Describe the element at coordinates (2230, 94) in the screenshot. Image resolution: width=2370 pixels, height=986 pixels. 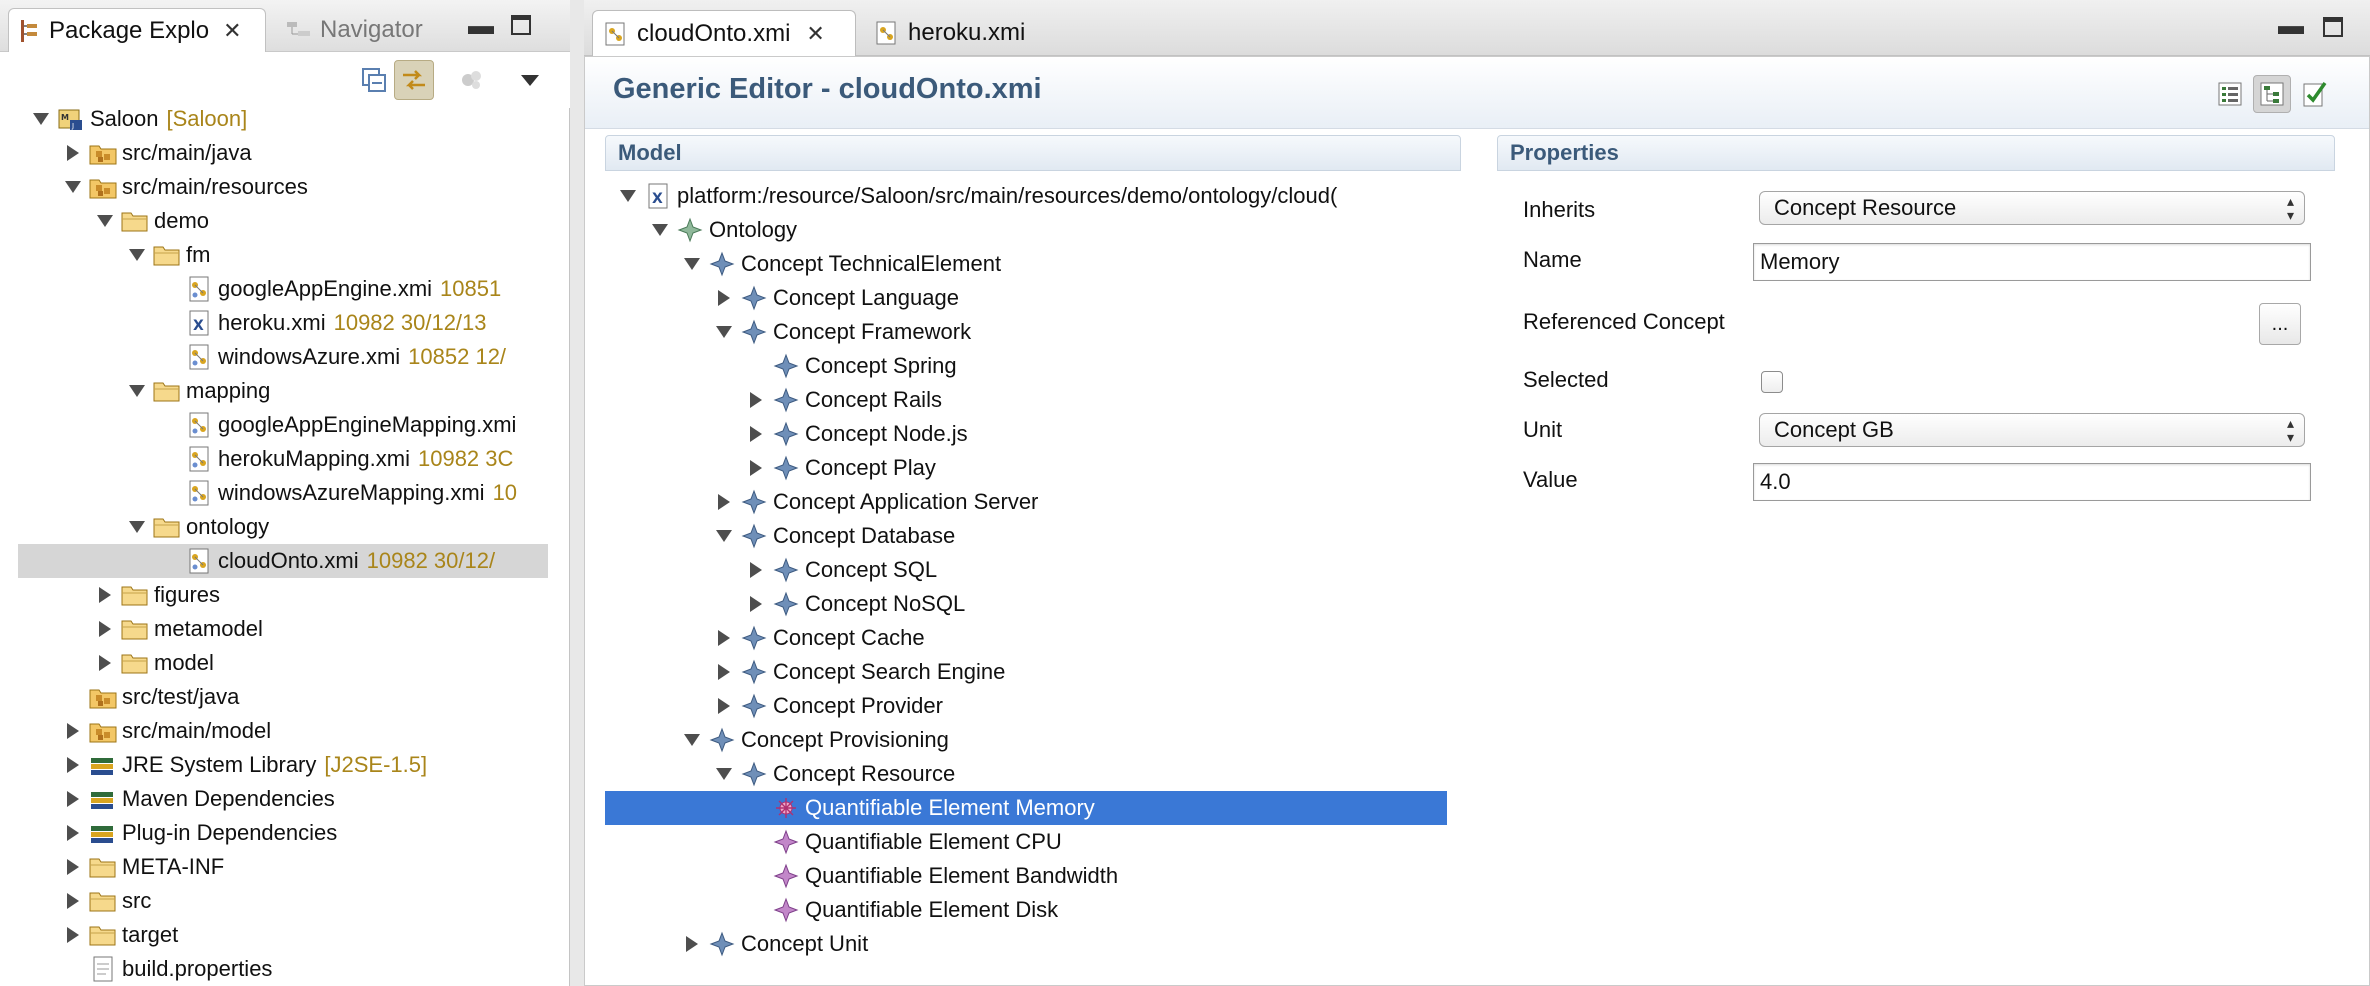
I see `list-view-button` at that location.